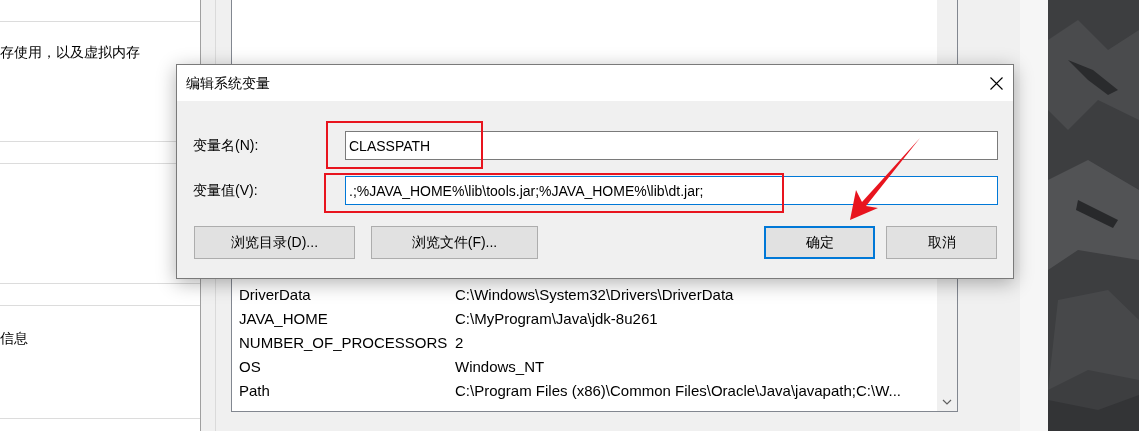 This screenshot has width=1139, height=431. Describe the element at coordinates (671, 145) in the screenshot. I see `text-field: CLASSPATH` at that location.